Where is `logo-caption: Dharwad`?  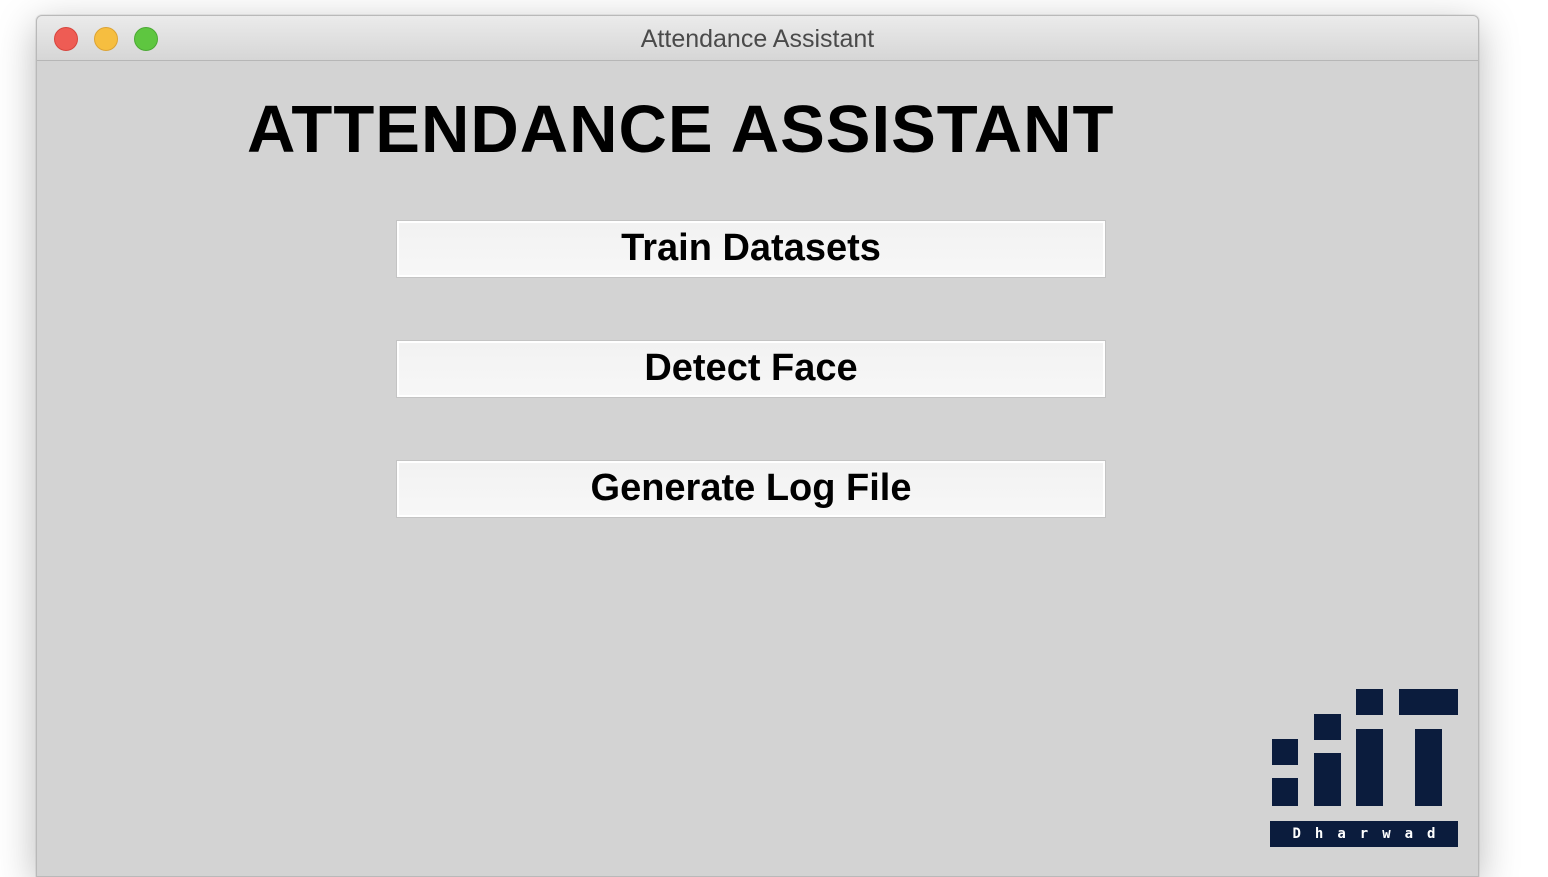
logo-caption: Dharwad is located at coordinates (1371, 834).